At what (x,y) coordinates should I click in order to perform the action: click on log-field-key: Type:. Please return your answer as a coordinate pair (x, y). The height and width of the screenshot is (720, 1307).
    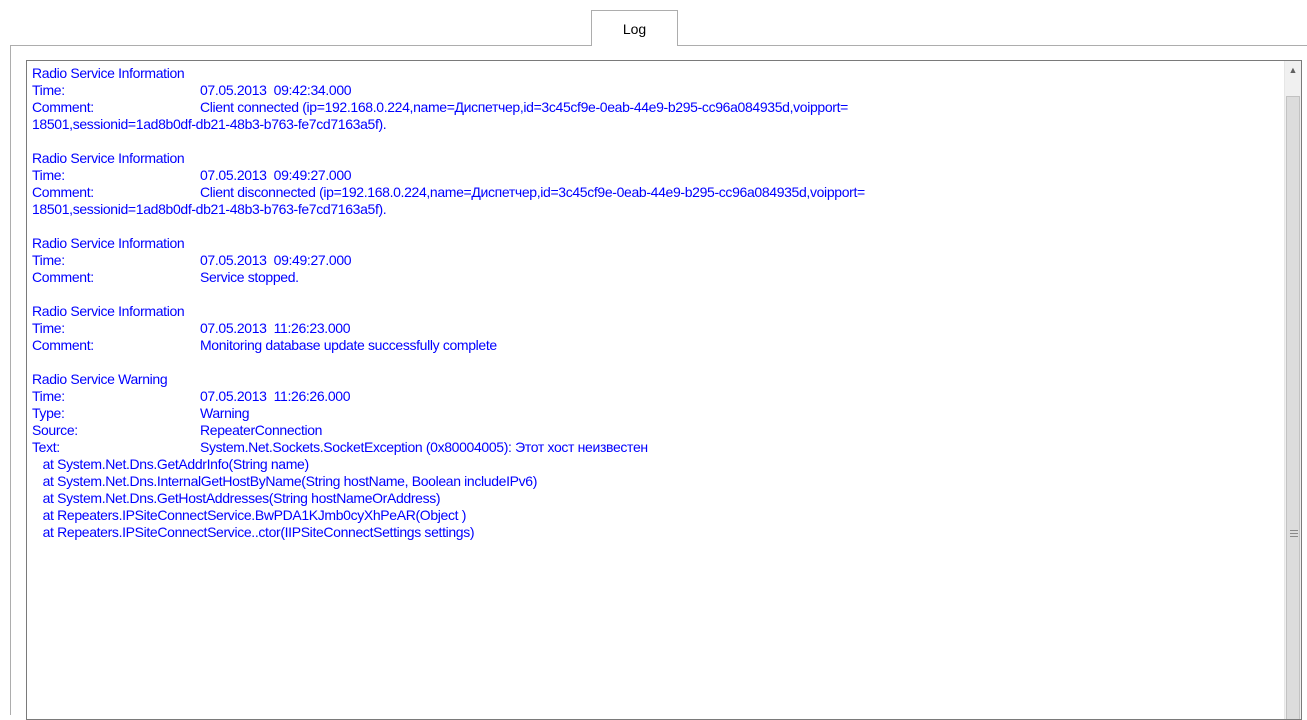
    Looking at the image, I should click on (48, 413).